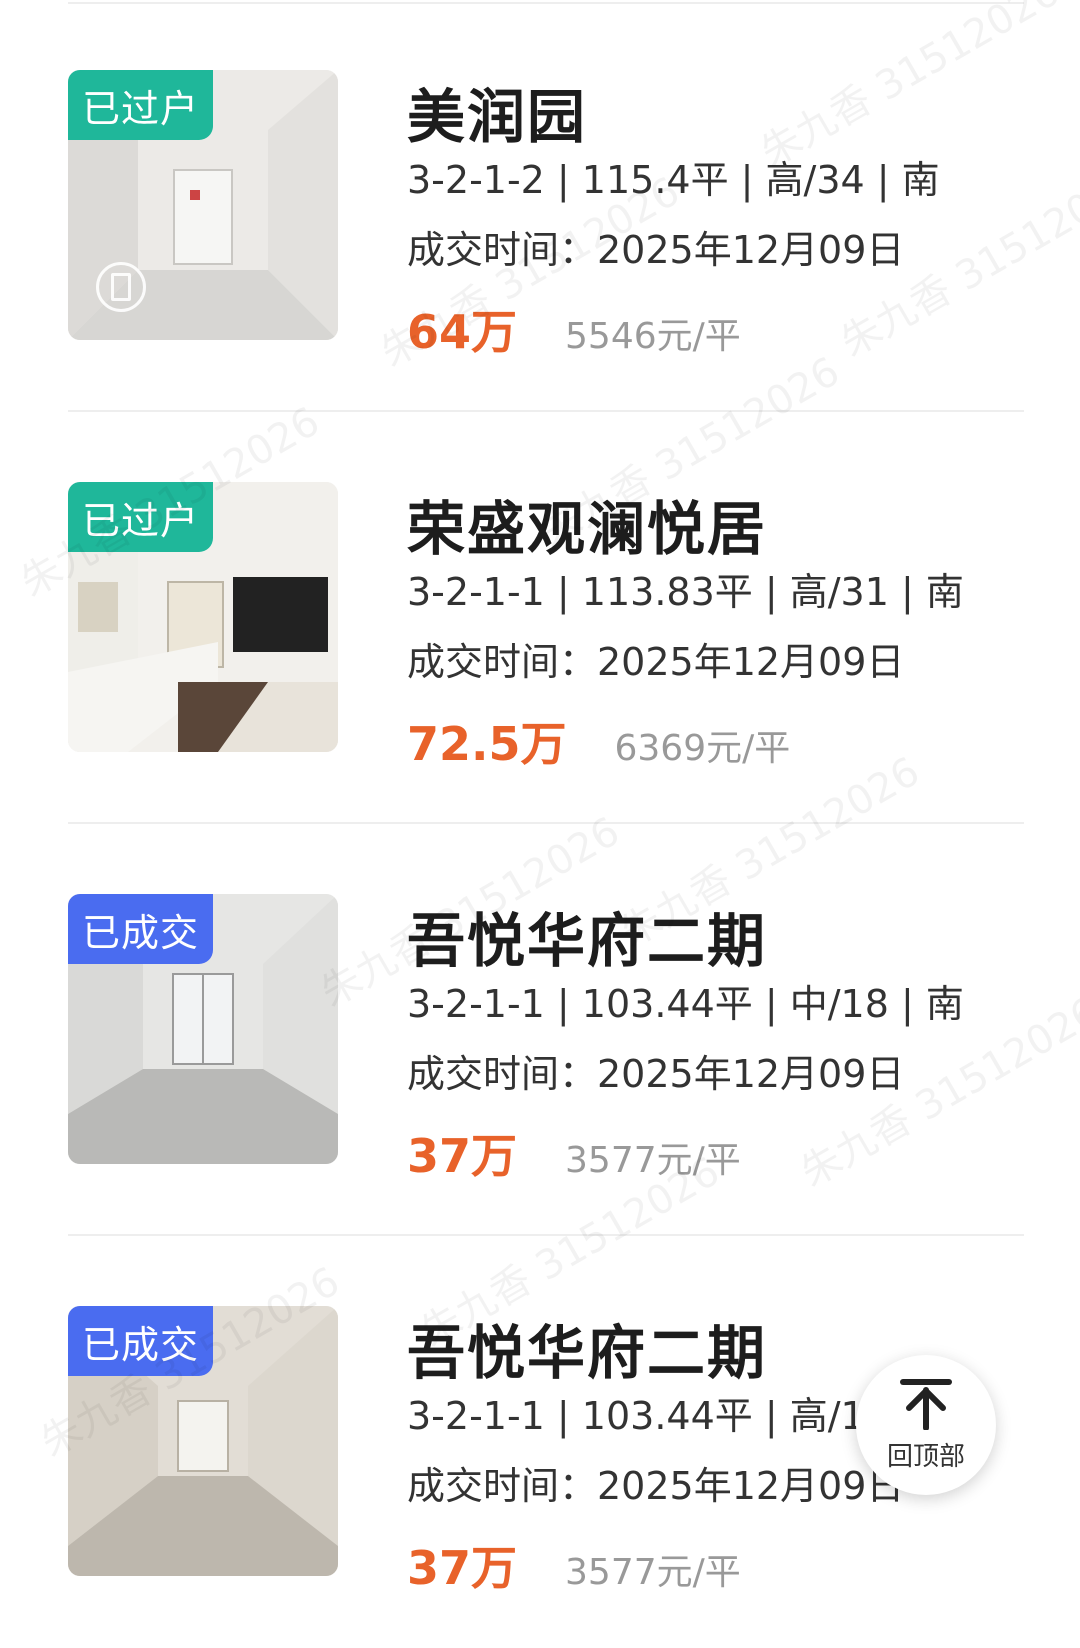 This screenshot has height=1648, width=1080. I want to click on house-specs: 3-2-1-2 | 115.4平 | 高/34 | 南, so click(673, 180).